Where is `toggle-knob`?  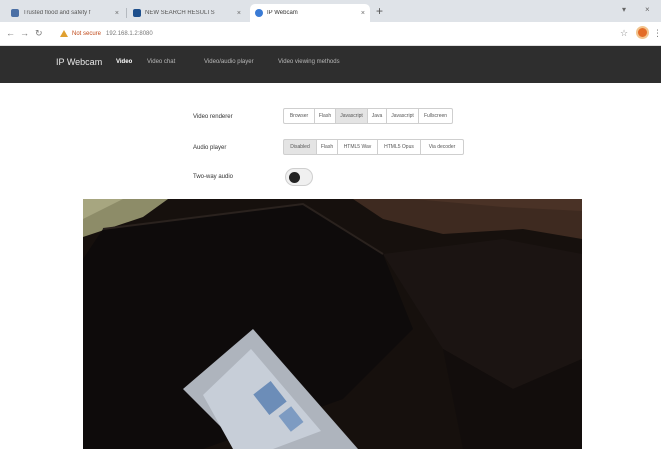
toggle-knob is located at coordinates (294, 177).